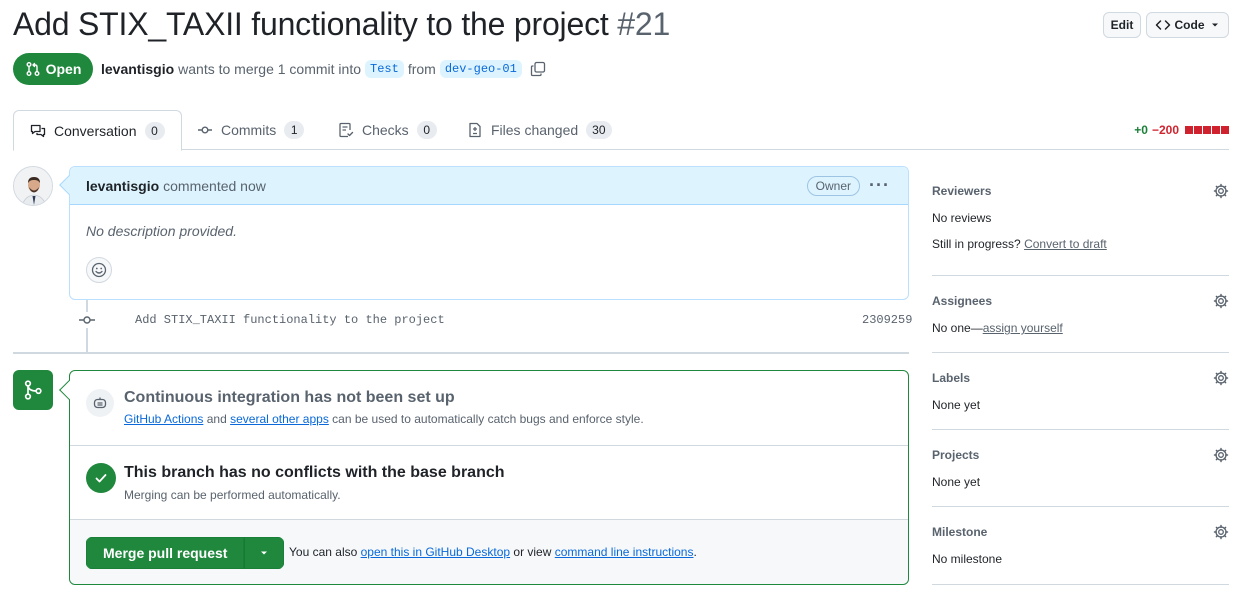 The image size is (1259, 598). What do you see at coordinates (879, 185) in the screenshot?
I see `kebab-horizontal-icon: ···` at bounding box center [879, 185].